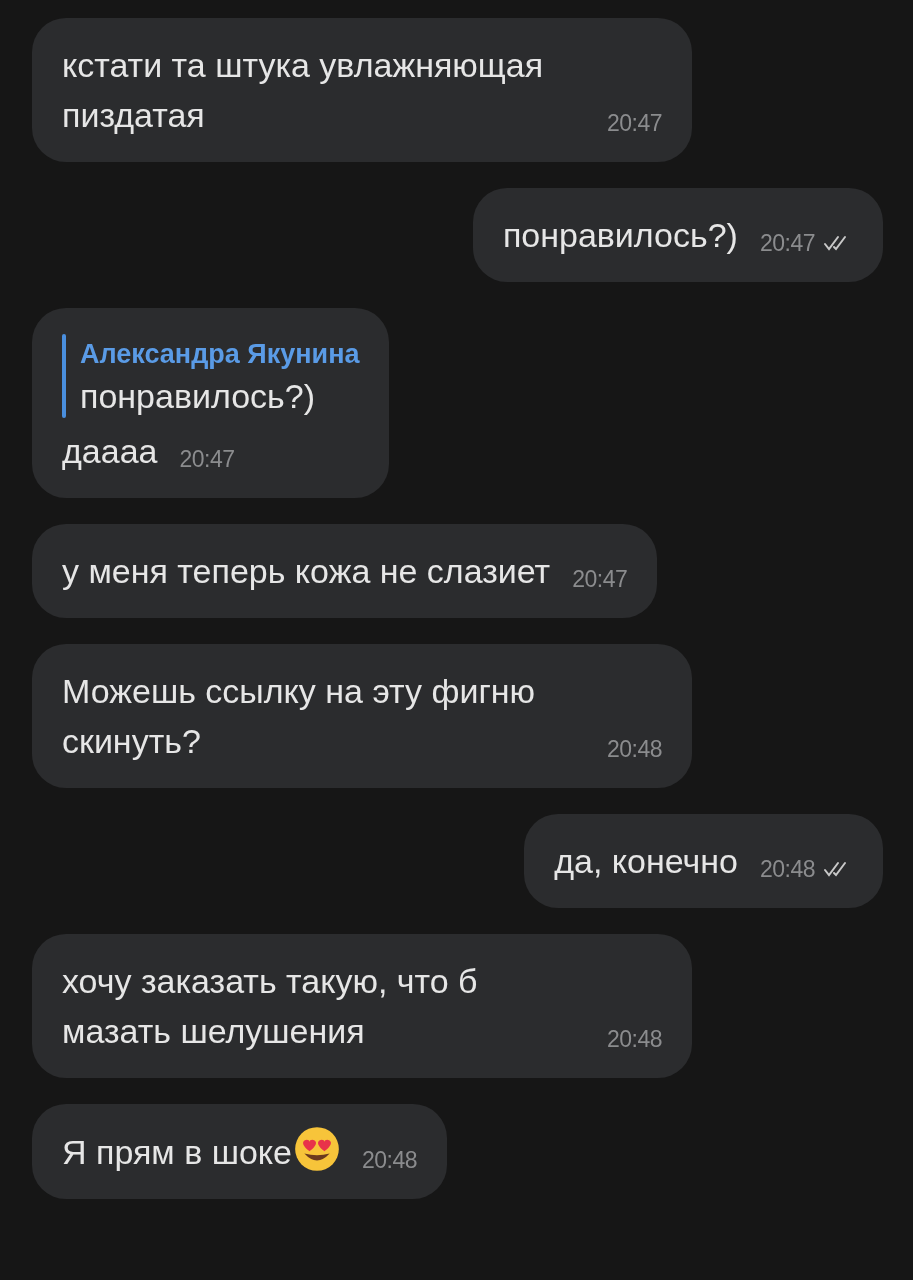 The width and height of the screenshot is (913, 1280). Describe the element at coordinates (317, 1149) in the screenshot. I see `heart-eyes-emoji-icon` at that location.